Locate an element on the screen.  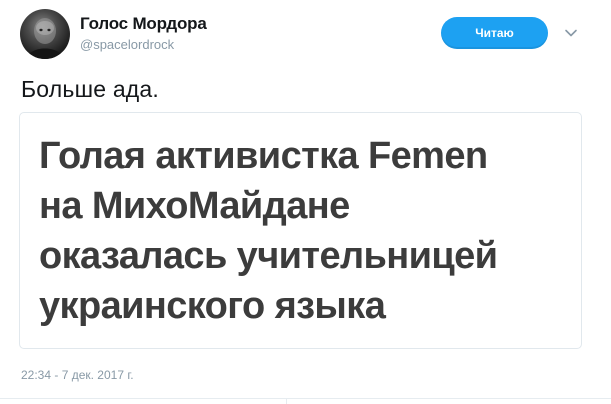
author-handle: @spacelordrock is located at coordinates (127, 44).